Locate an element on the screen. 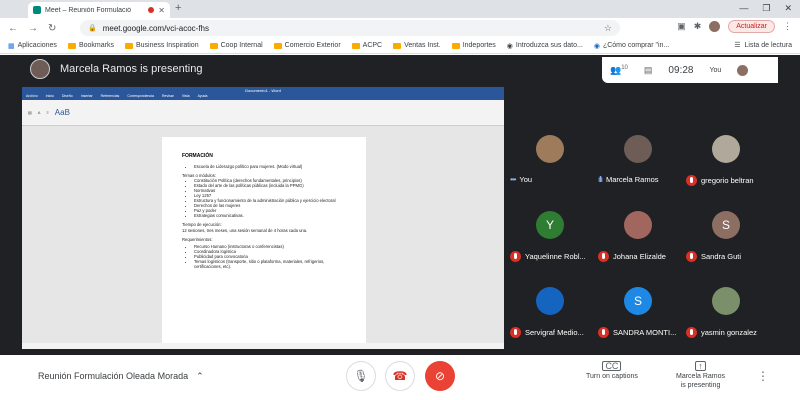  word-tab: Revisar is located at coordinates (167, 96).